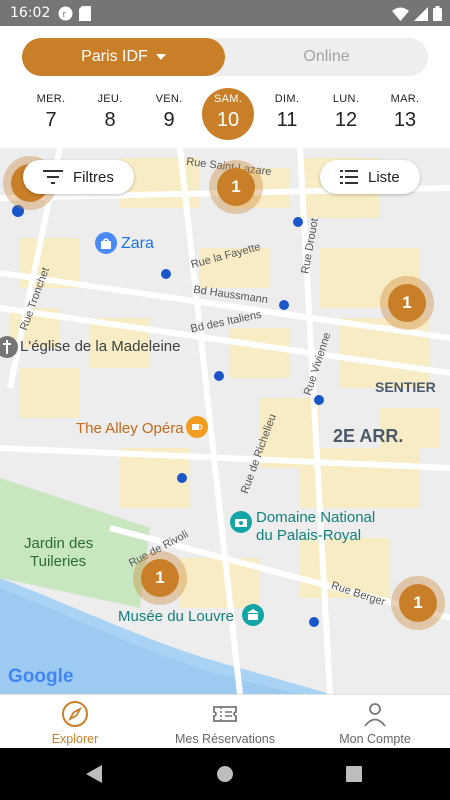 The width and height of the screenshot is (450, 800). I want to click on nav-label: Explorer, so click(75, 739).